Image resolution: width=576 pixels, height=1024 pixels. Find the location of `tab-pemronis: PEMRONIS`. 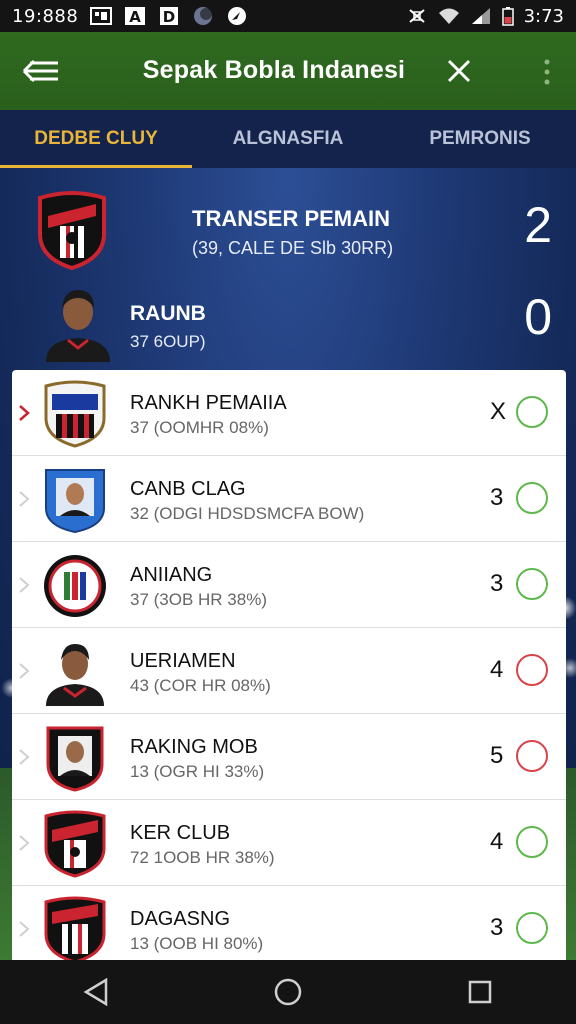

tab-pemronis: PEMRONIS is located at coordinates (480, 139).